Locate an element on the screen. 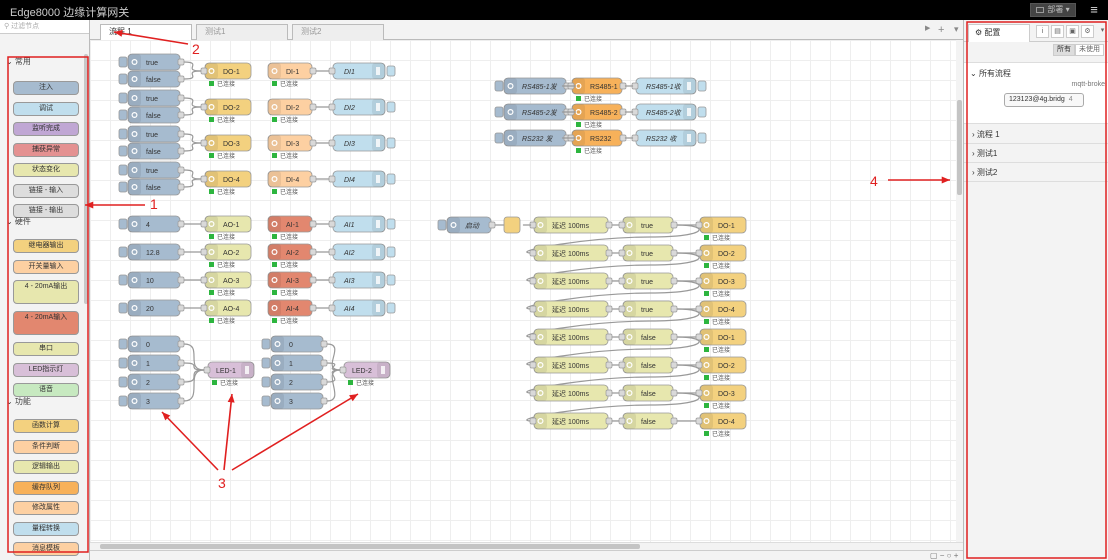 The height and width of the screenshot is (560, 1108). palette-node: 4 - 20mA输入 is located at coordinates (46, 323).